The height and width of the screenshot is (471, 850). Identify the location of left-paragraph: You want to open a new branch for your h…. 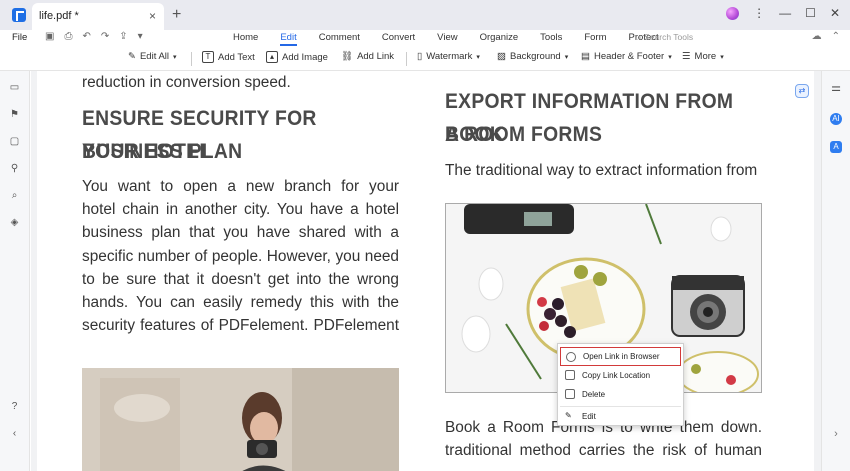
(240, 256).